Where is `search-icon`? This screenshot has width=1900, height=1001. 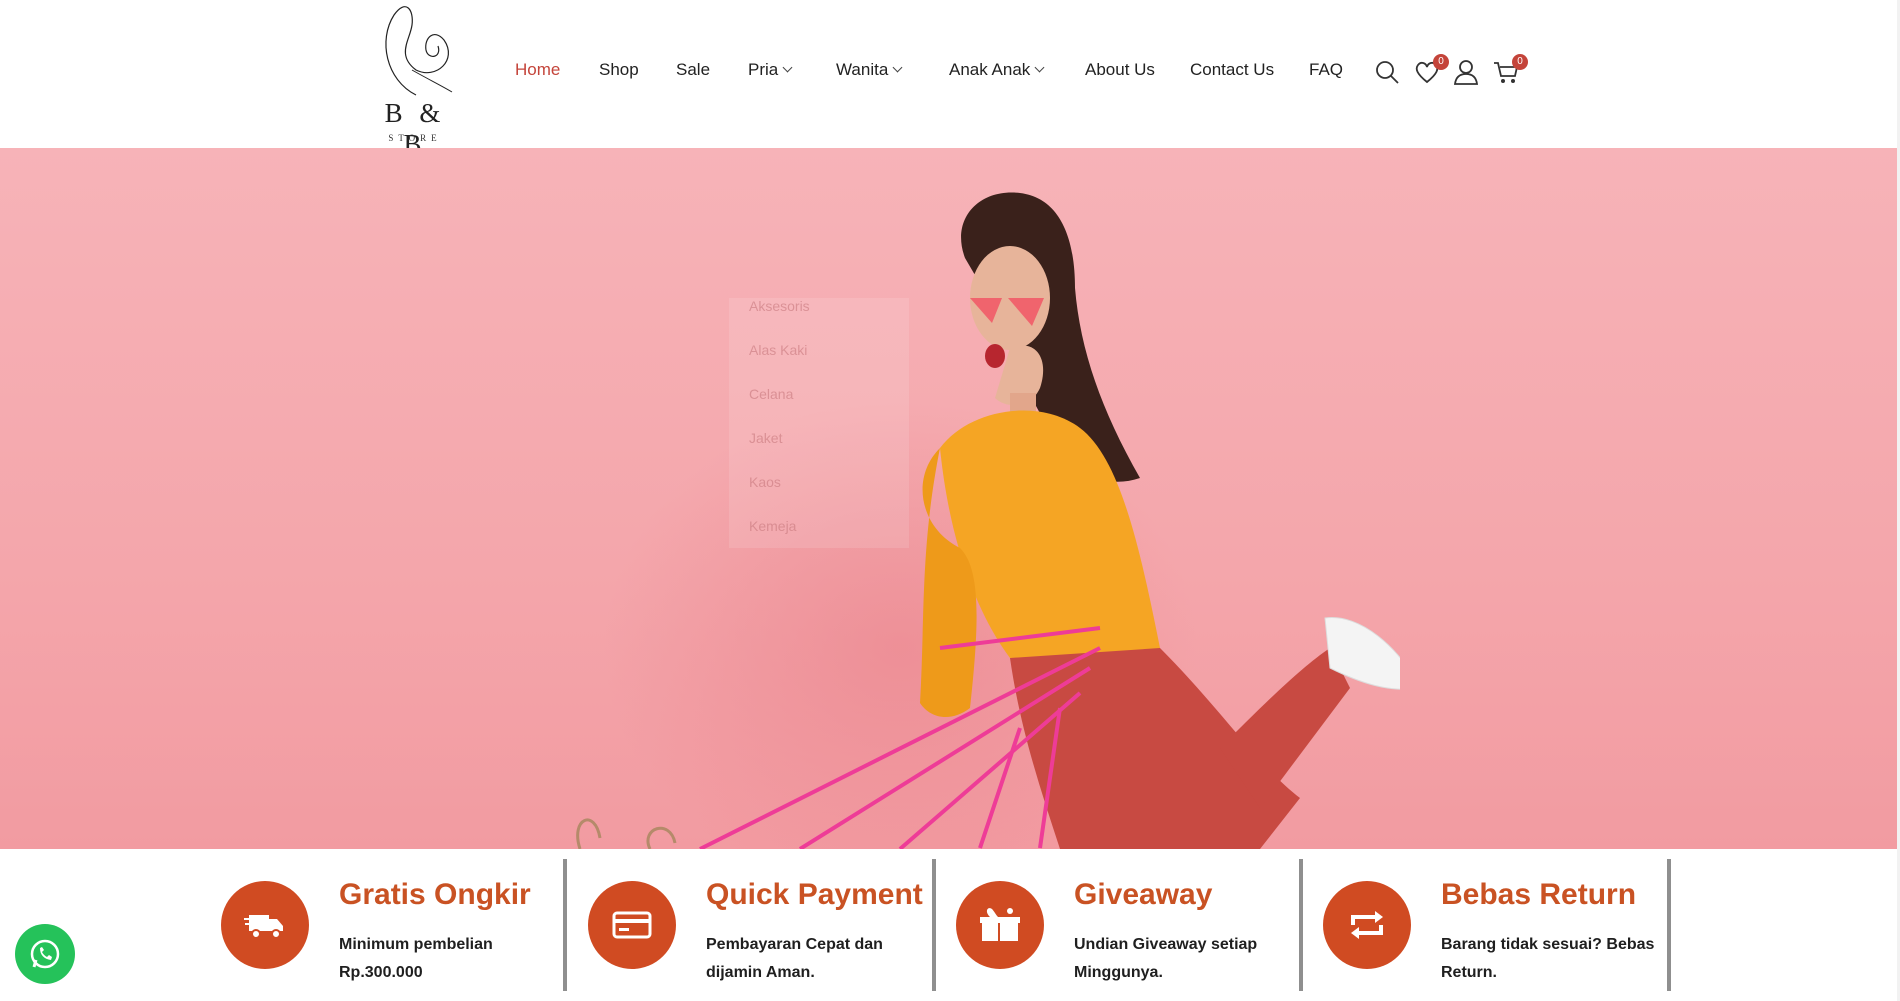
search-icon is located at coordinates (1387, 72).